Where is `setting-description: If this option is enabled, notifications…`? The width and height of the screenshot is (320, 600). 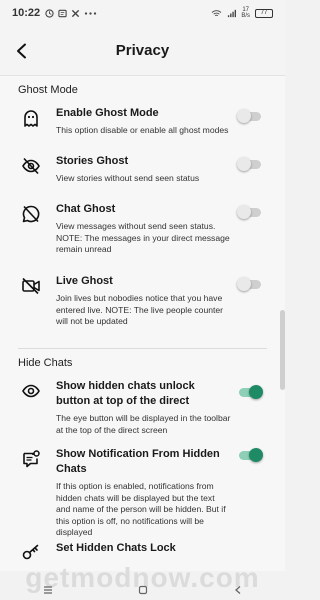
setting-description: If this option is enabled, notifications… is located at coordinates (141, 509).